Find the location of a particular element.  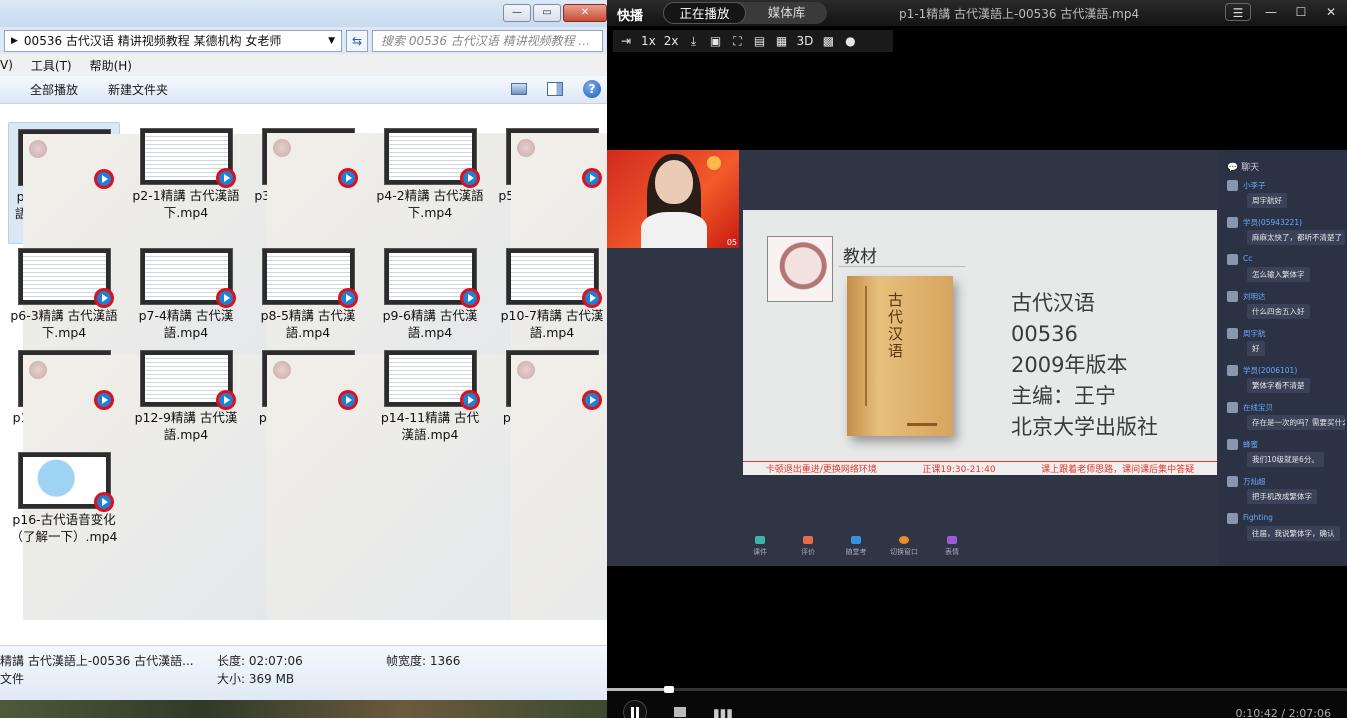

file-item: p1-1精講 古代漢語上-00536 古代漢語.mp4 is located at coordinates (252, 260).